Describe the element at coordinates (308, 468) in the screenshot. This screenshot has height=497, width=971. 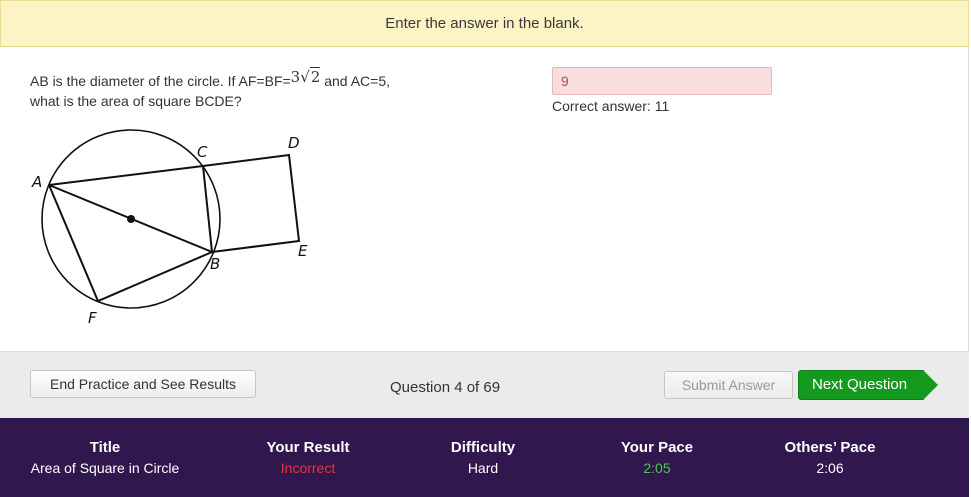
I see `stat-result-value: Incorrect` at that location.